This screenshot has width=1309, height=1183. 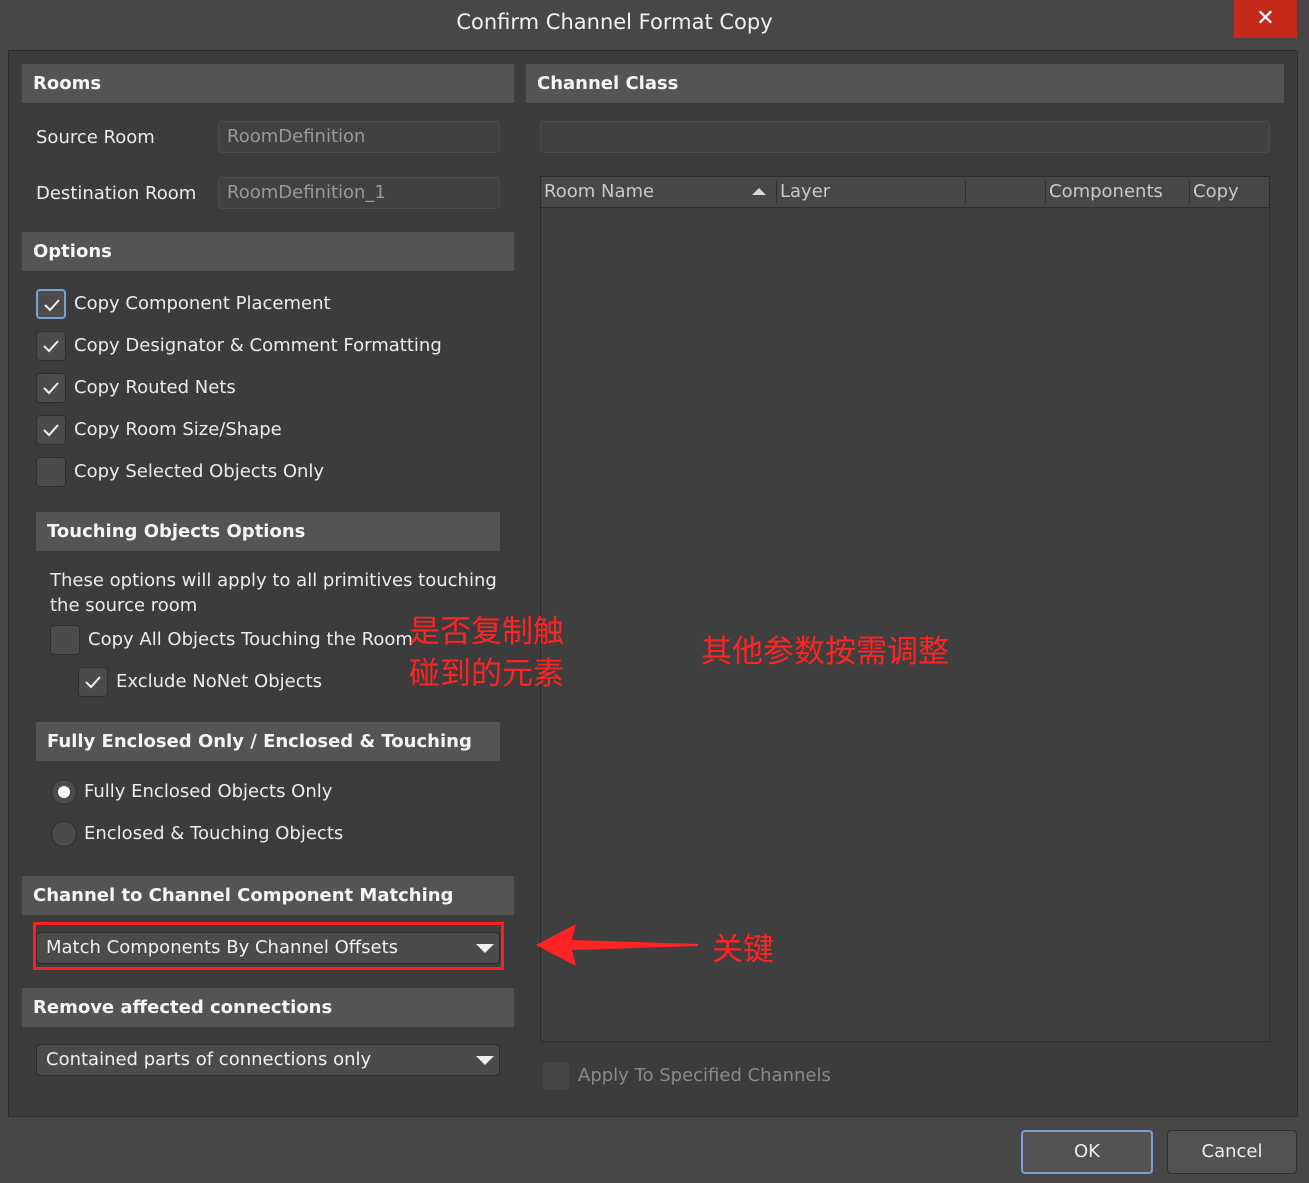 I want to click on cancel-button: Cancel, so click(x=1232, y=1152).